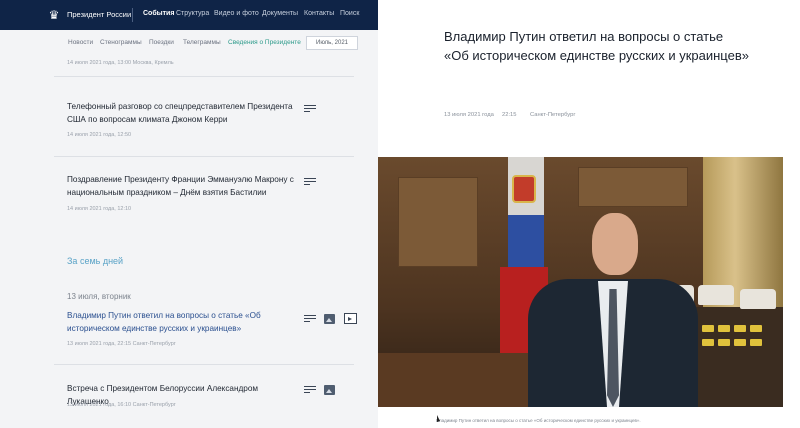 Image resolution: width=800 pixels, height=428 pixels. What do you see at coordinates (99, 209) in the screenshot?
I see `news-item-meta: 14 июля 2021 года, 12:10` at bounding box center [99, 209].